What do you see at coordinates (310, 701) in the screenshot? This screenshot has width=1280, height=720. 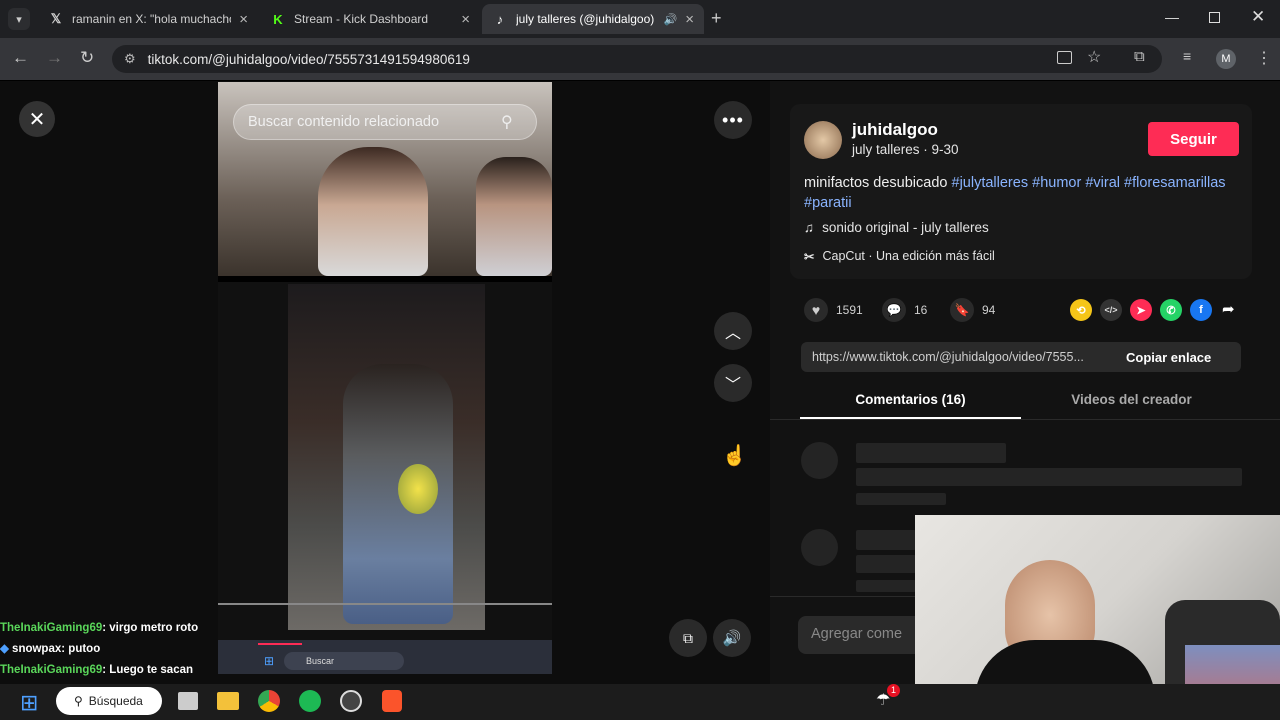 I see `spotify-icon` at bounding box center [310, 701].